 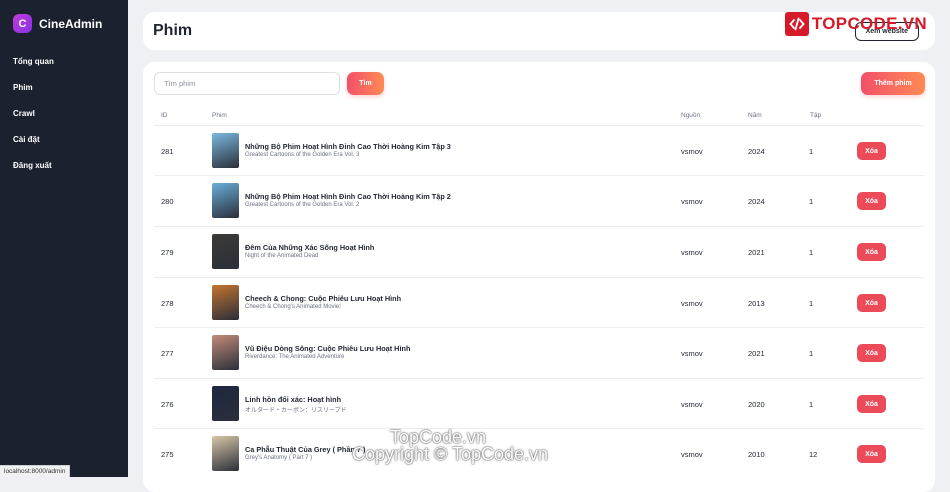 What do you see at coordinates (64, 139) in the screenshot?
I see `sidebar-item-settings: Cài đặt` at bounding box center [64, 139].